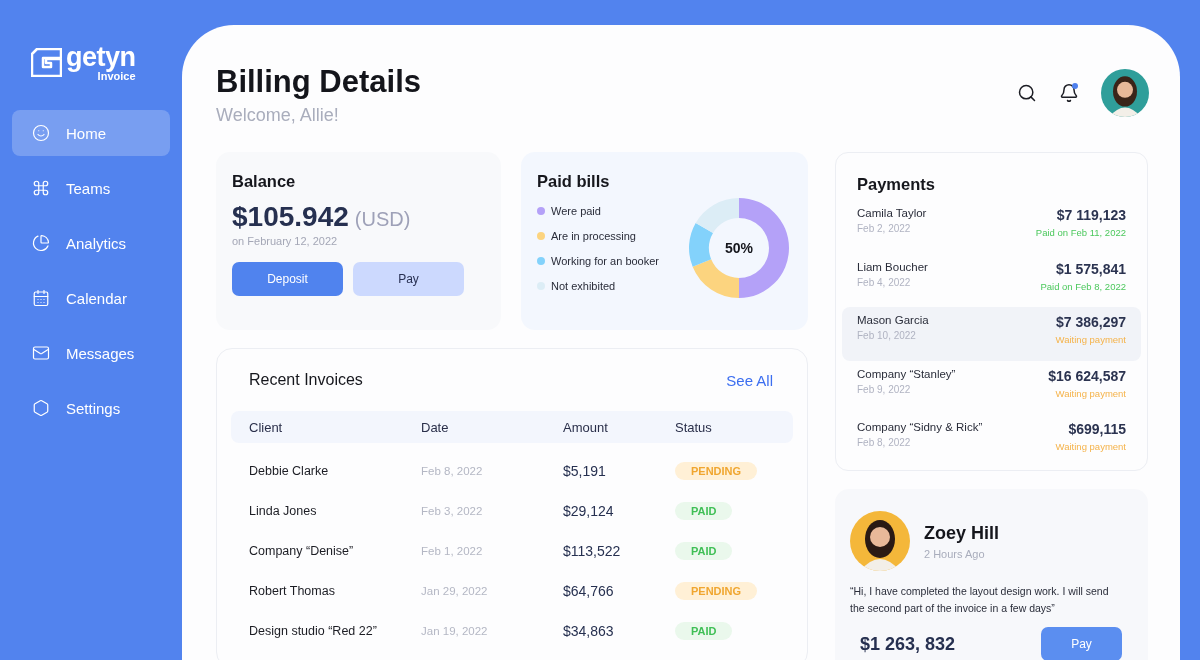 This screenshot has height=660, width=1200. I want to click on table-cell-text: Feb 1, 2022, so click(452, 551).